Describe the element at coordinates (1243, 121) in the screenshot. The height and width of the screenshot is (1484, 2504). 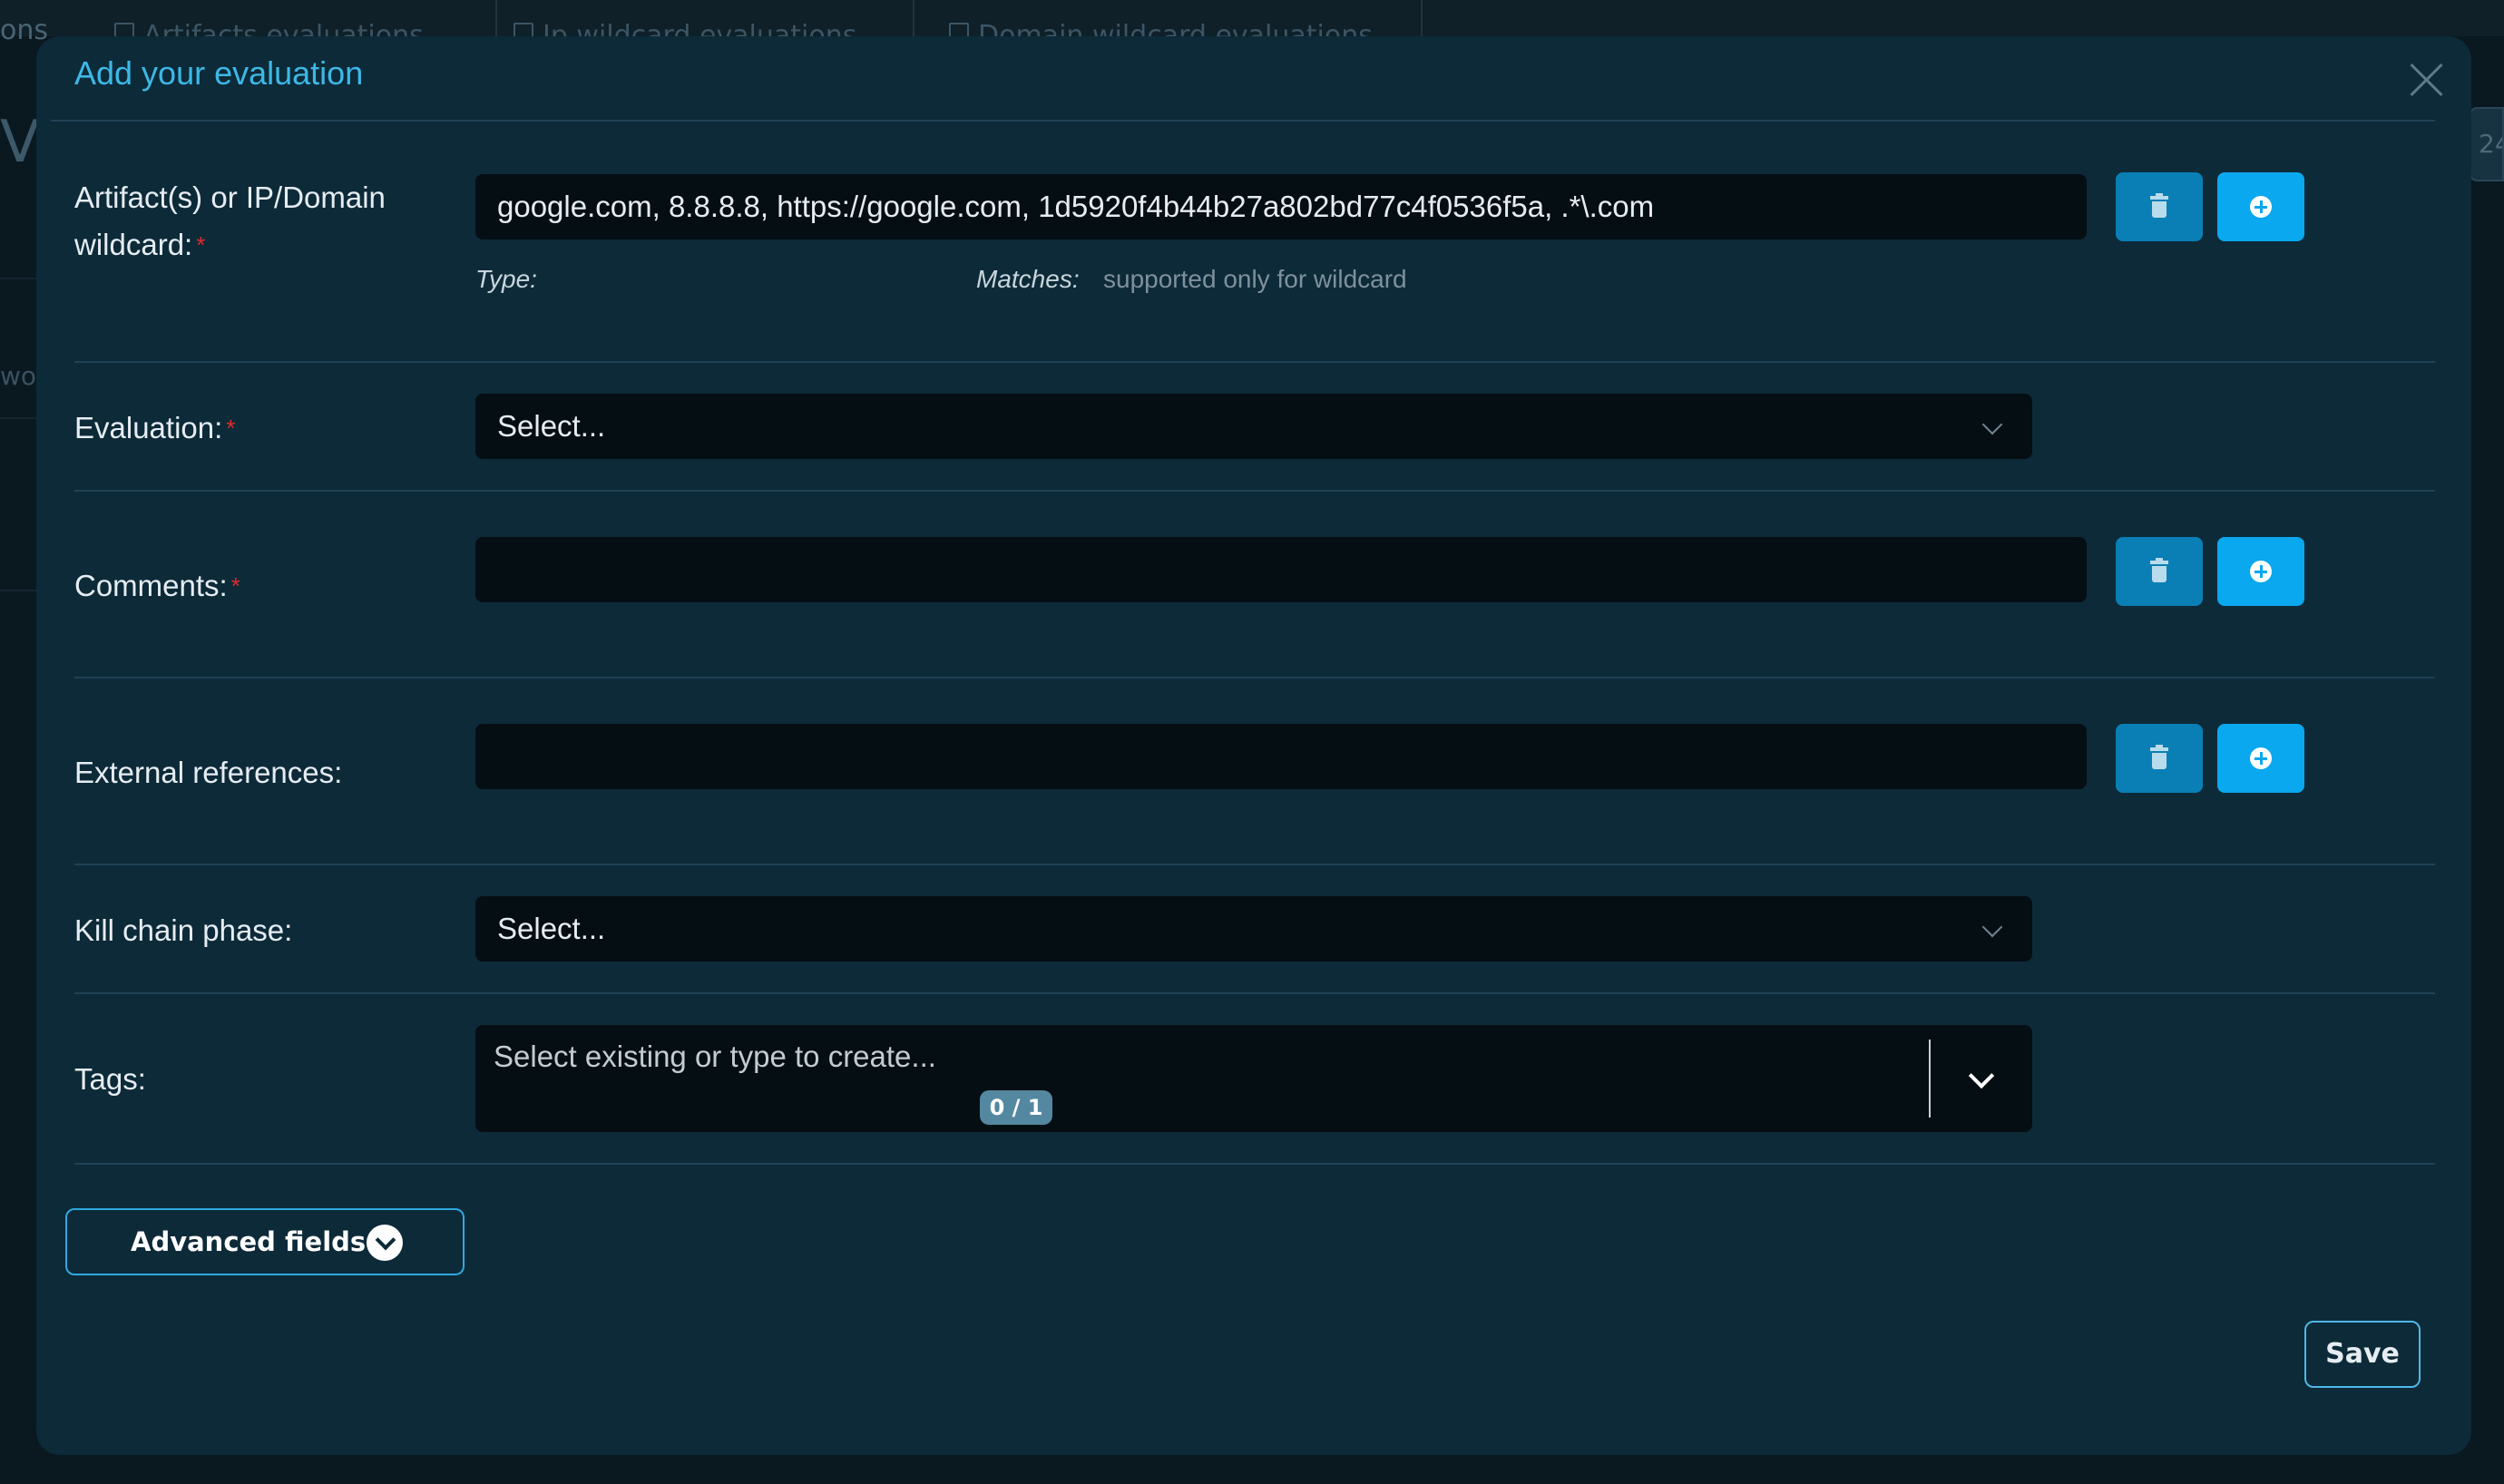
I see `header-divider` at that location.